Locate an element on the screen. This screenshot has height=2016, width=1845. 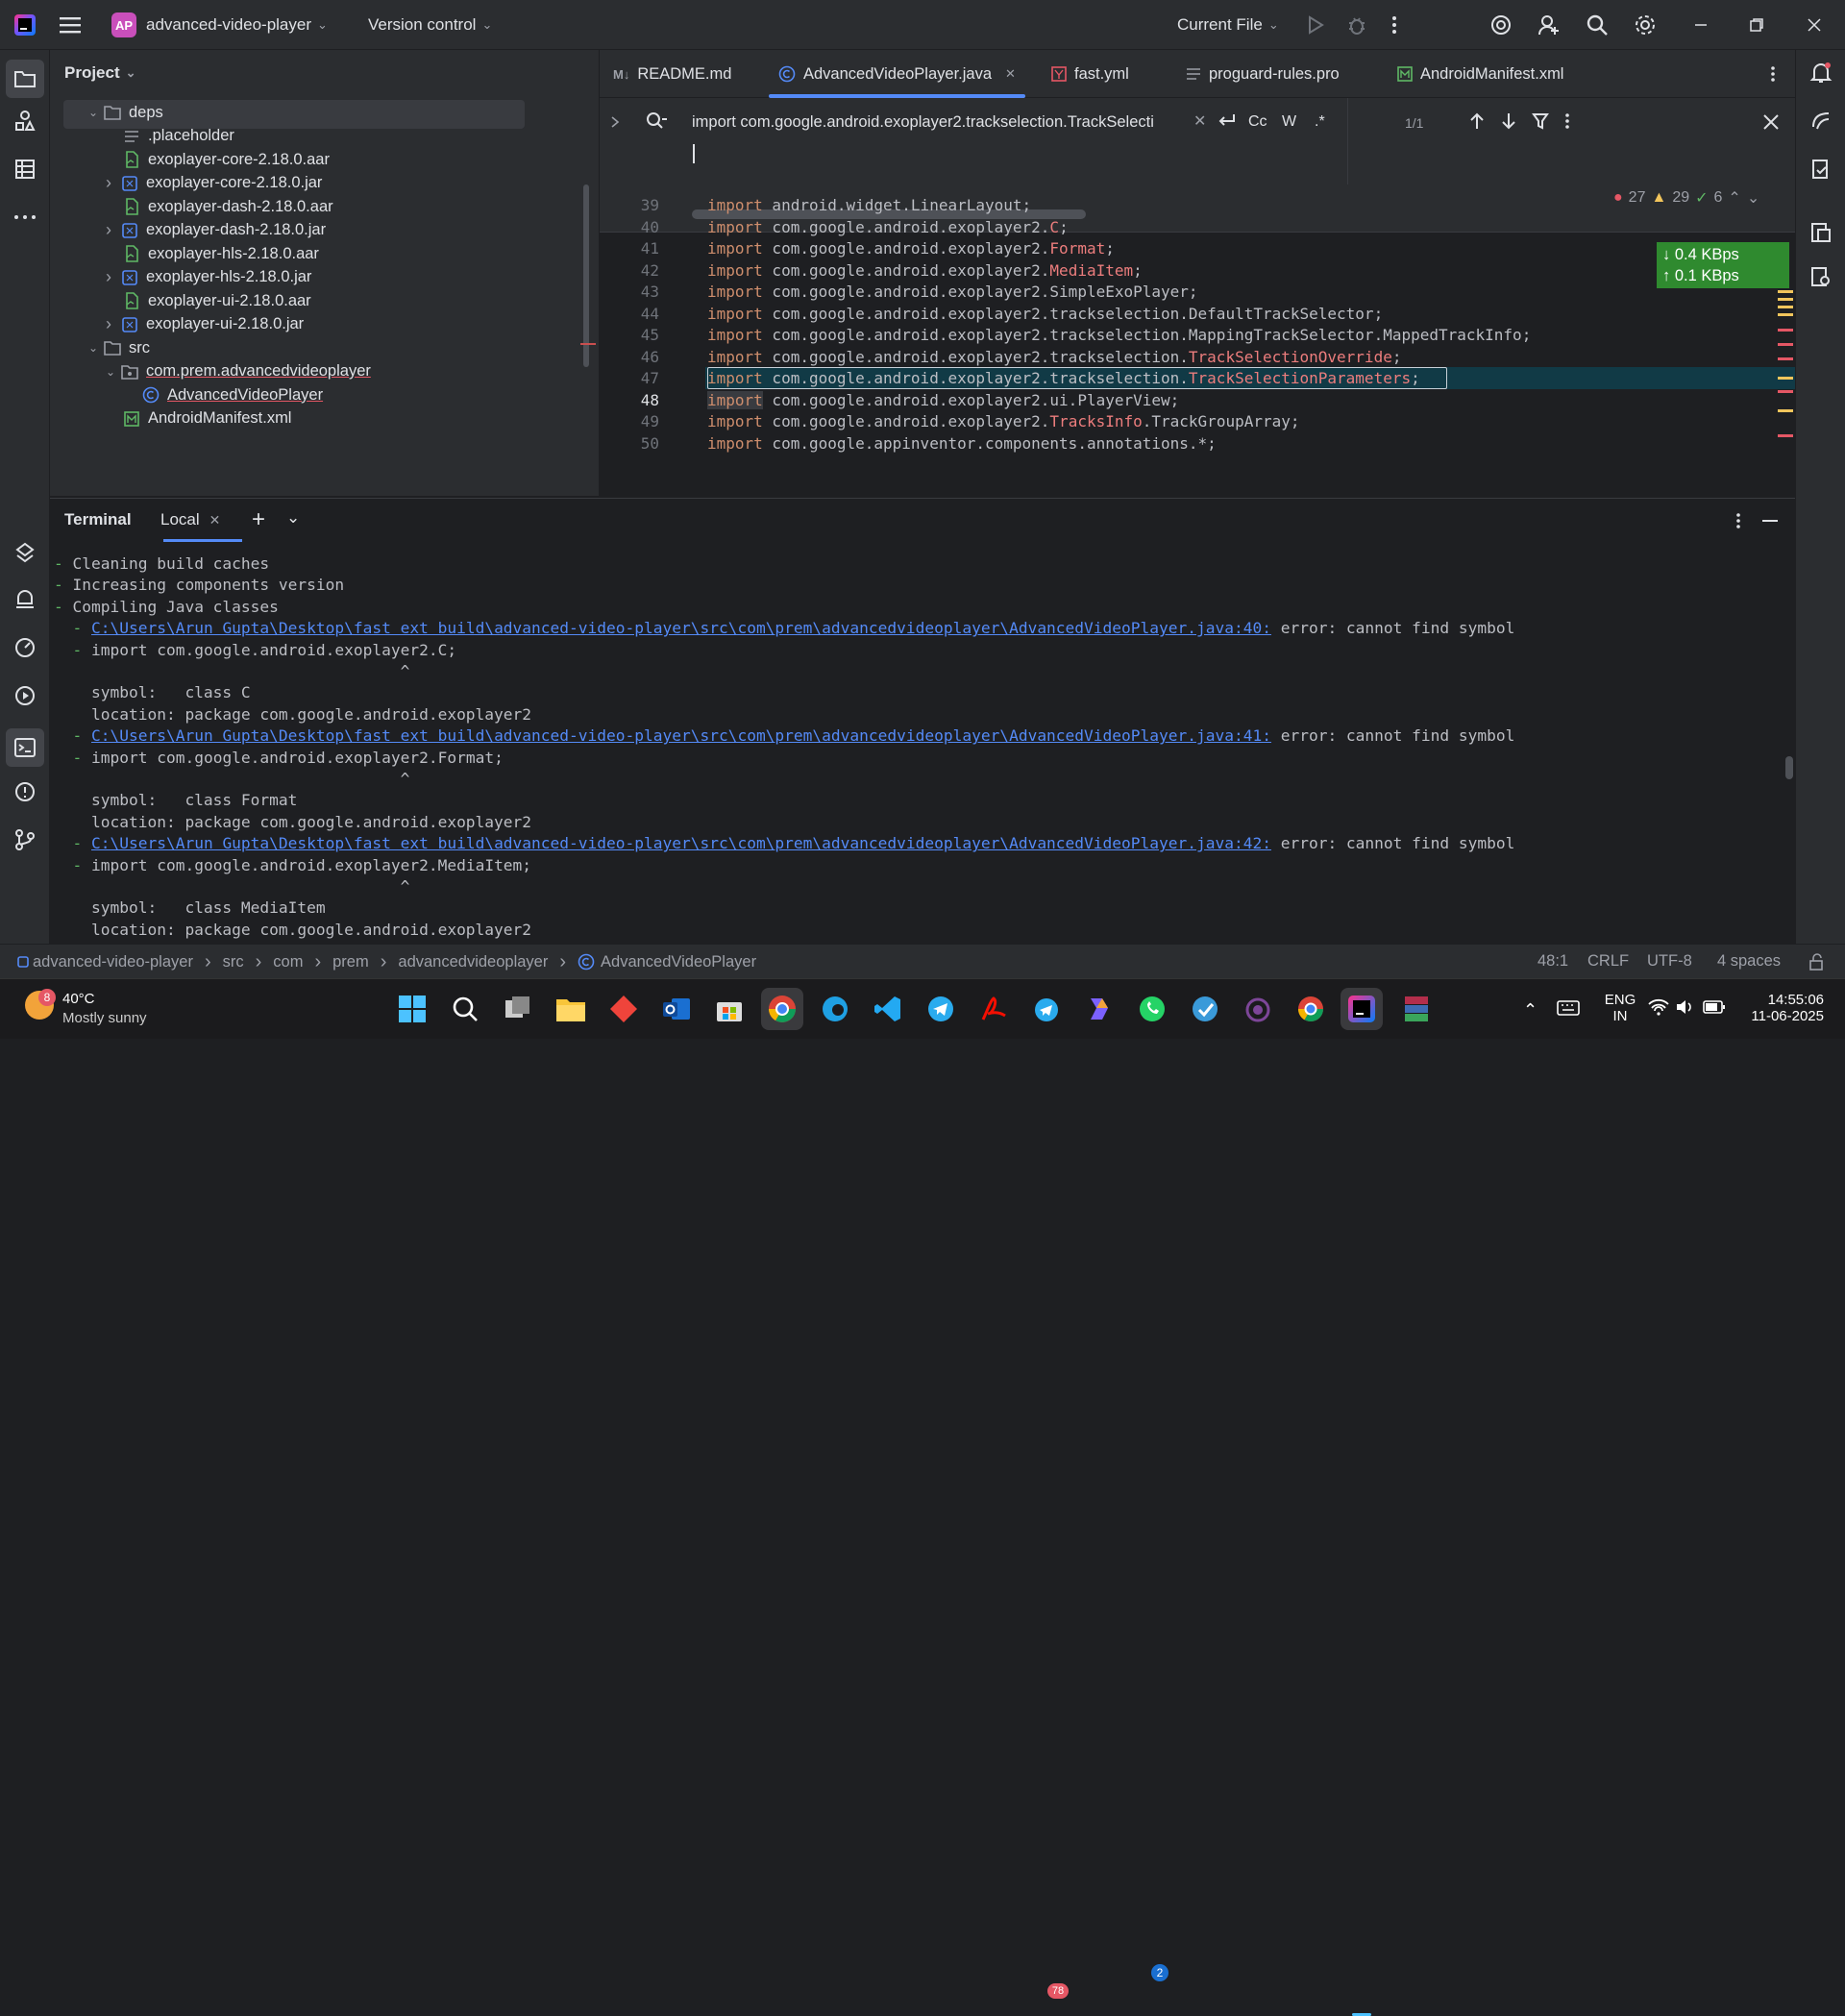
breadcrumb-item: advancedvideoplayer is located at coordinates (473, 962).